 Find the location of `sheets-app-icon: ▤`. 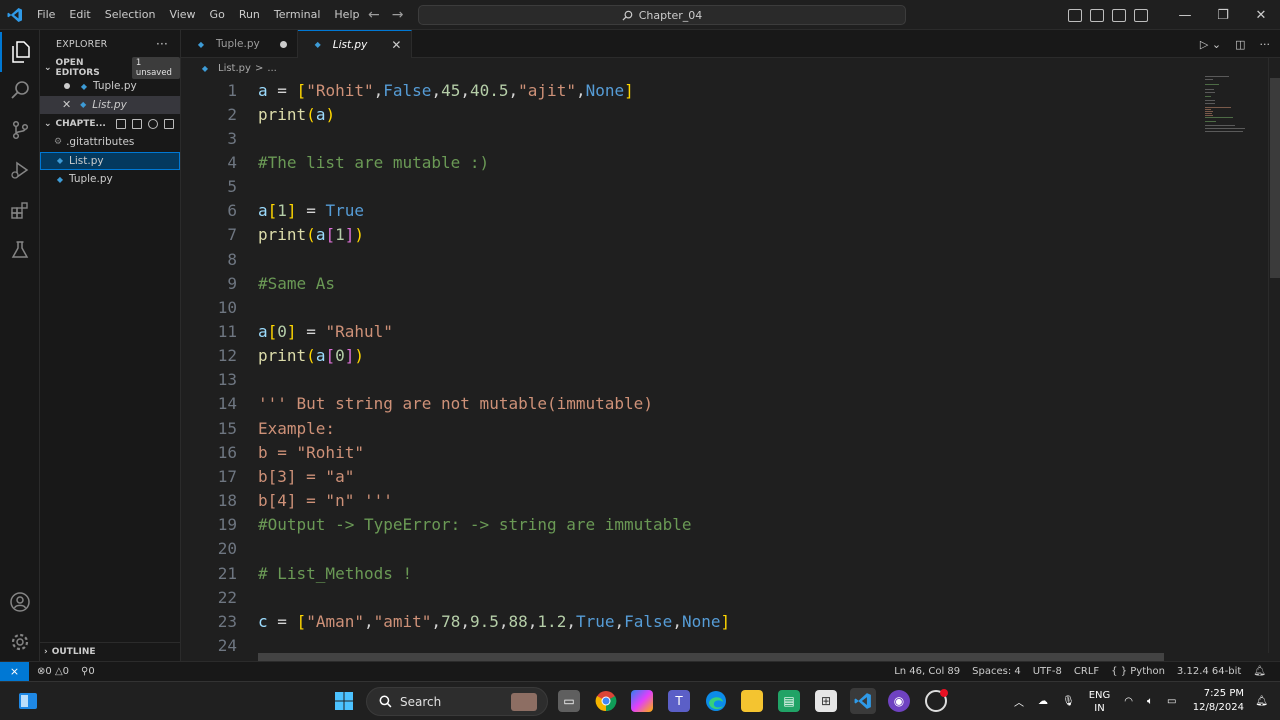

sheets-app-icon: ▤ is located at coordinates (789, 701).